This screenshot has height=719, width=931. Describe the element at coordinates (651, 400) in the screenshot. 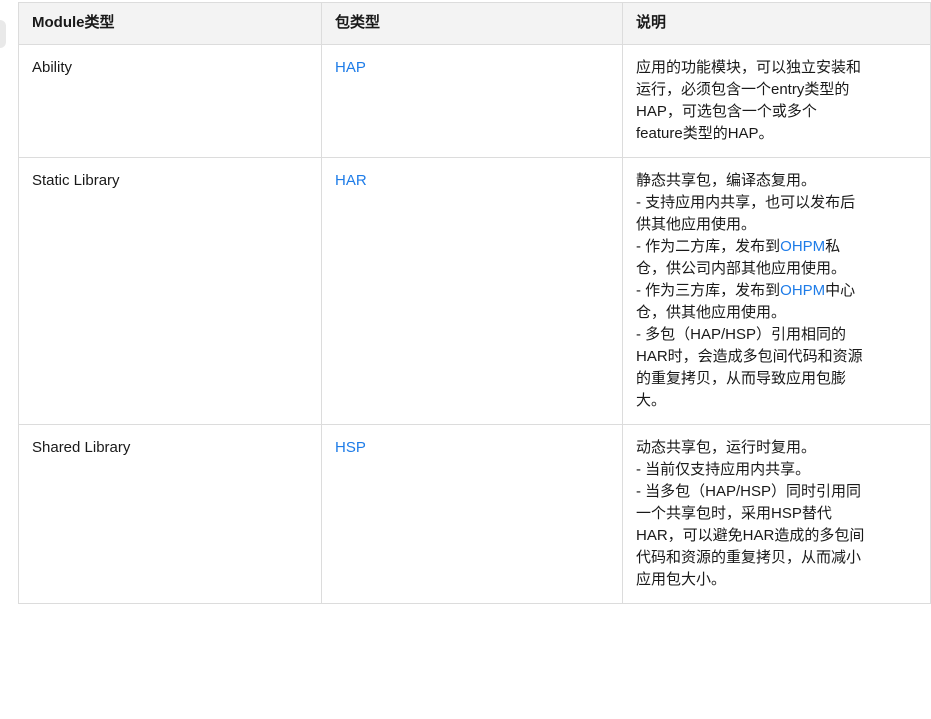

I see `description-text: 大。` at that location.